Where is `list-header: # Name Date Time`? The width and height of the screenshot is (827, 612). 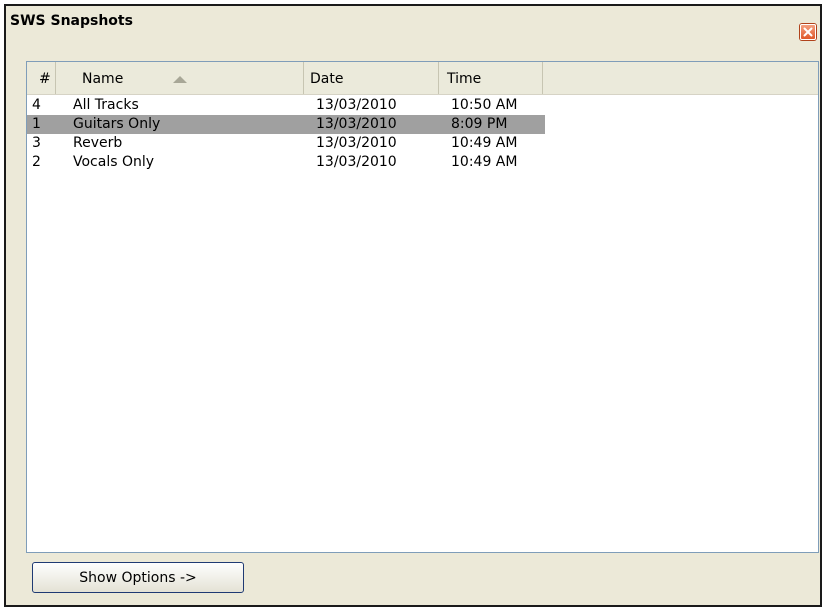
list-header: # Name Date Time is located at coordinates (422, 78).